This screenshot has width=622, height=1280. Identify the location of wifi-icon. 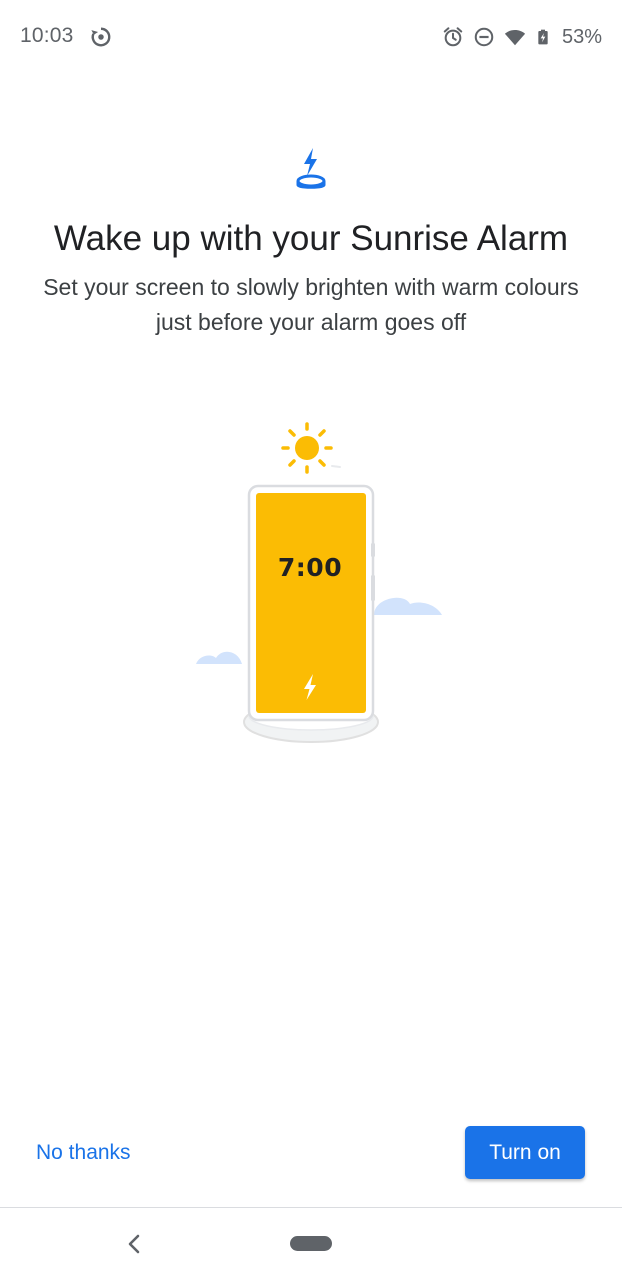
(515, 38).